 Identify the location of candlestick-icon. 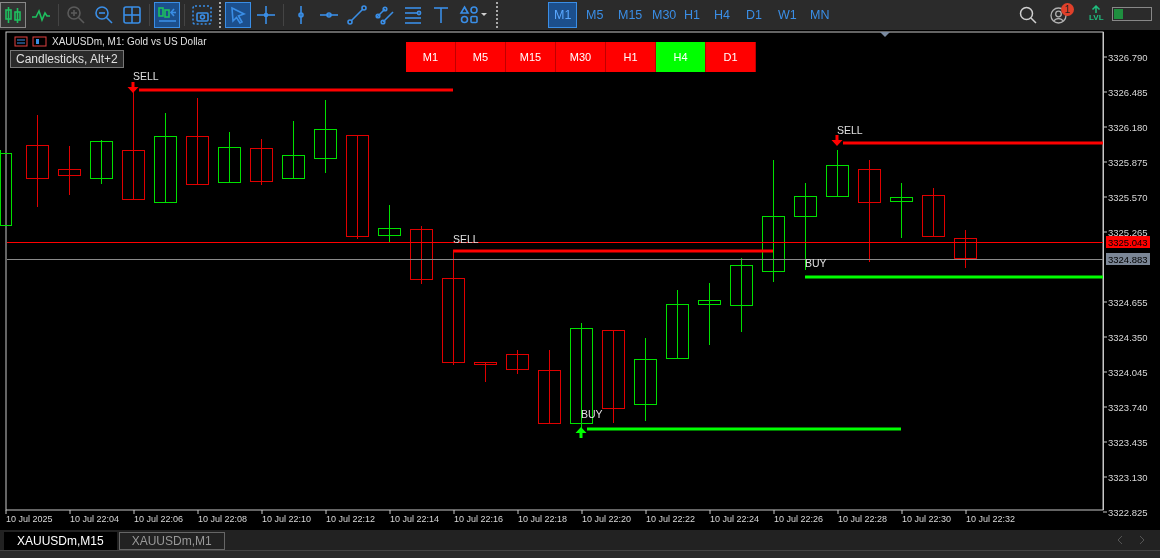
(13, 15).